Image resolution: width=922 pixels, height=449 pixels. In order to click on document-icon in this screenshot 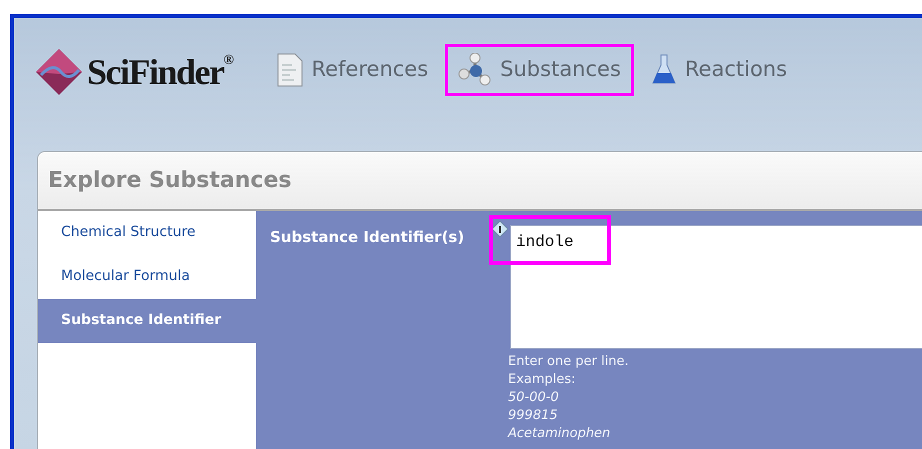, I will do `click(290, 70)`.